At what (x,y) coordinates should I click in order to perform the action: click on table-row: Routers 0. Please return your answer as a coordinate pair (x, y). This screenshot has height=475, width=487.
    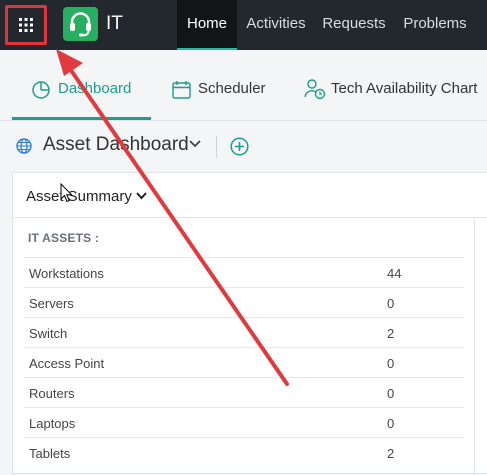
    Looking at the image, I should click on (244, 392).